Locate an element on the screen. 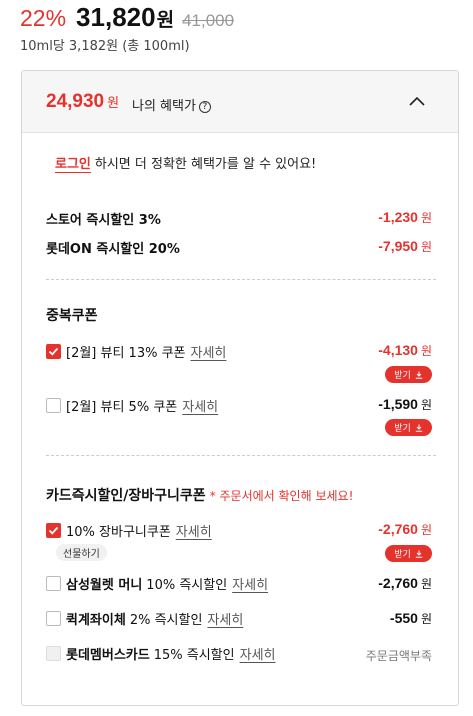 Image resolution: width=473 pixels, height=716 pixels. coupon-item: 10% 장바구니쿠폰 자세히 is located at coordinates (129, 530).